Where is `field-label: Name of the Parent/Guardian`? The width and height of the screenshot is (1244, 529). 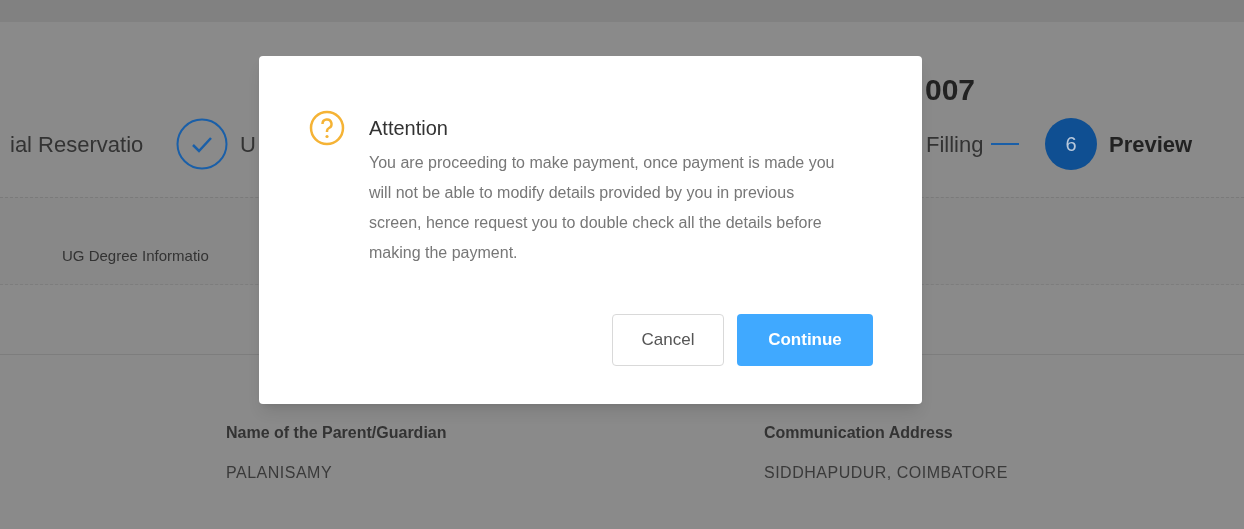 field-label: Name of the Parent/Guardian is located at coordinates (337, 433).